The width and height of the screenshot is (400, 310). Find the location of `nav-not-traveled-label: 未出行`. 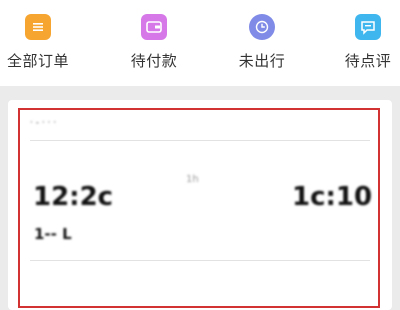

nav-not-traveled-label: 未出行 is located at coordinates (262, 61).